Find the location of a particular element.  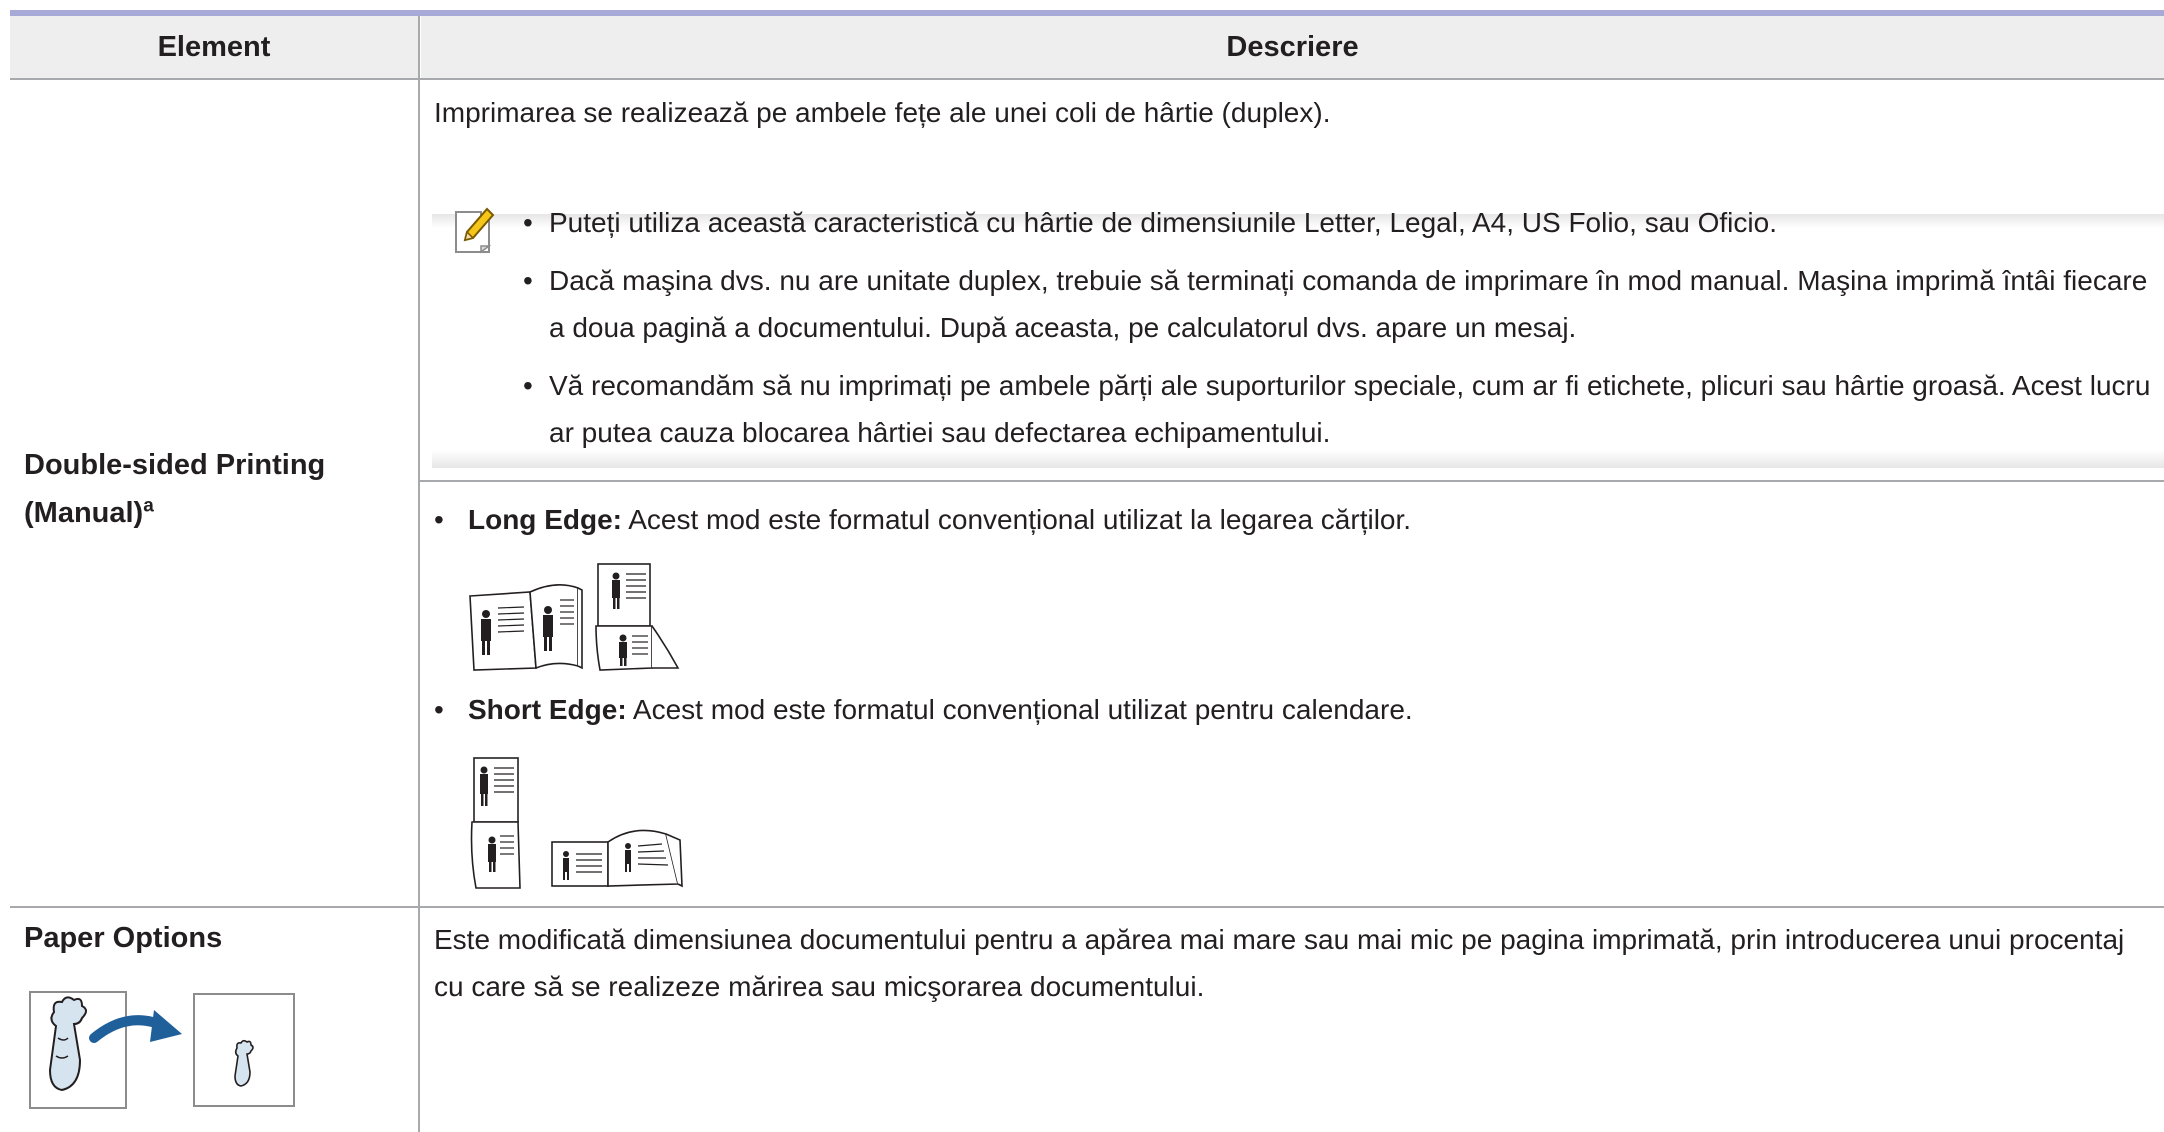

row-inner-divider is located at coordinates (1291, 481).